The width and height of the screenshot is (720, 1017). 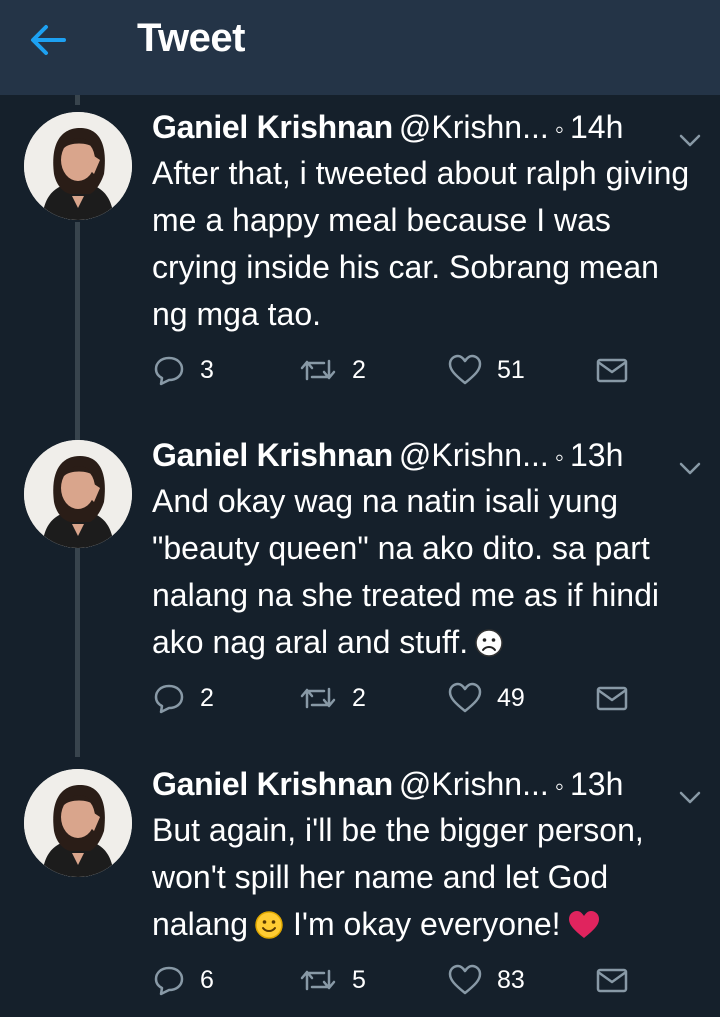 I want to click on smiling-face-icon, so click(x=269, y=929).